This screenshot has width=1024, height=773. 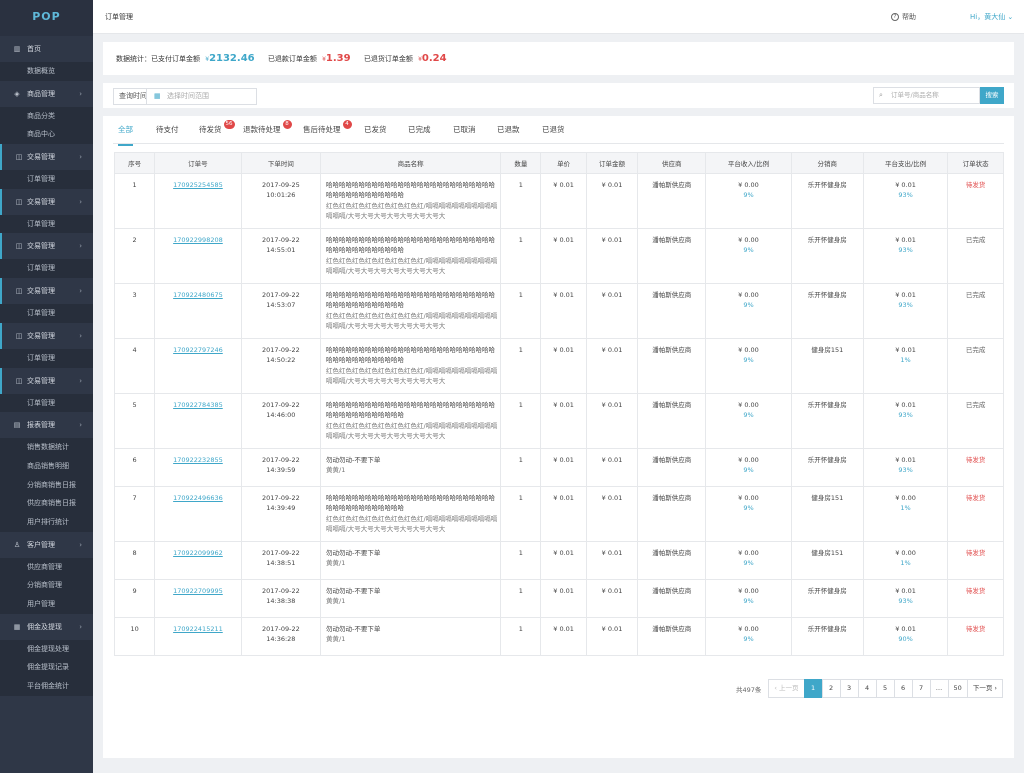 I want to click on sidebar-item: 商品销售明细, so click(x=46, y=466).